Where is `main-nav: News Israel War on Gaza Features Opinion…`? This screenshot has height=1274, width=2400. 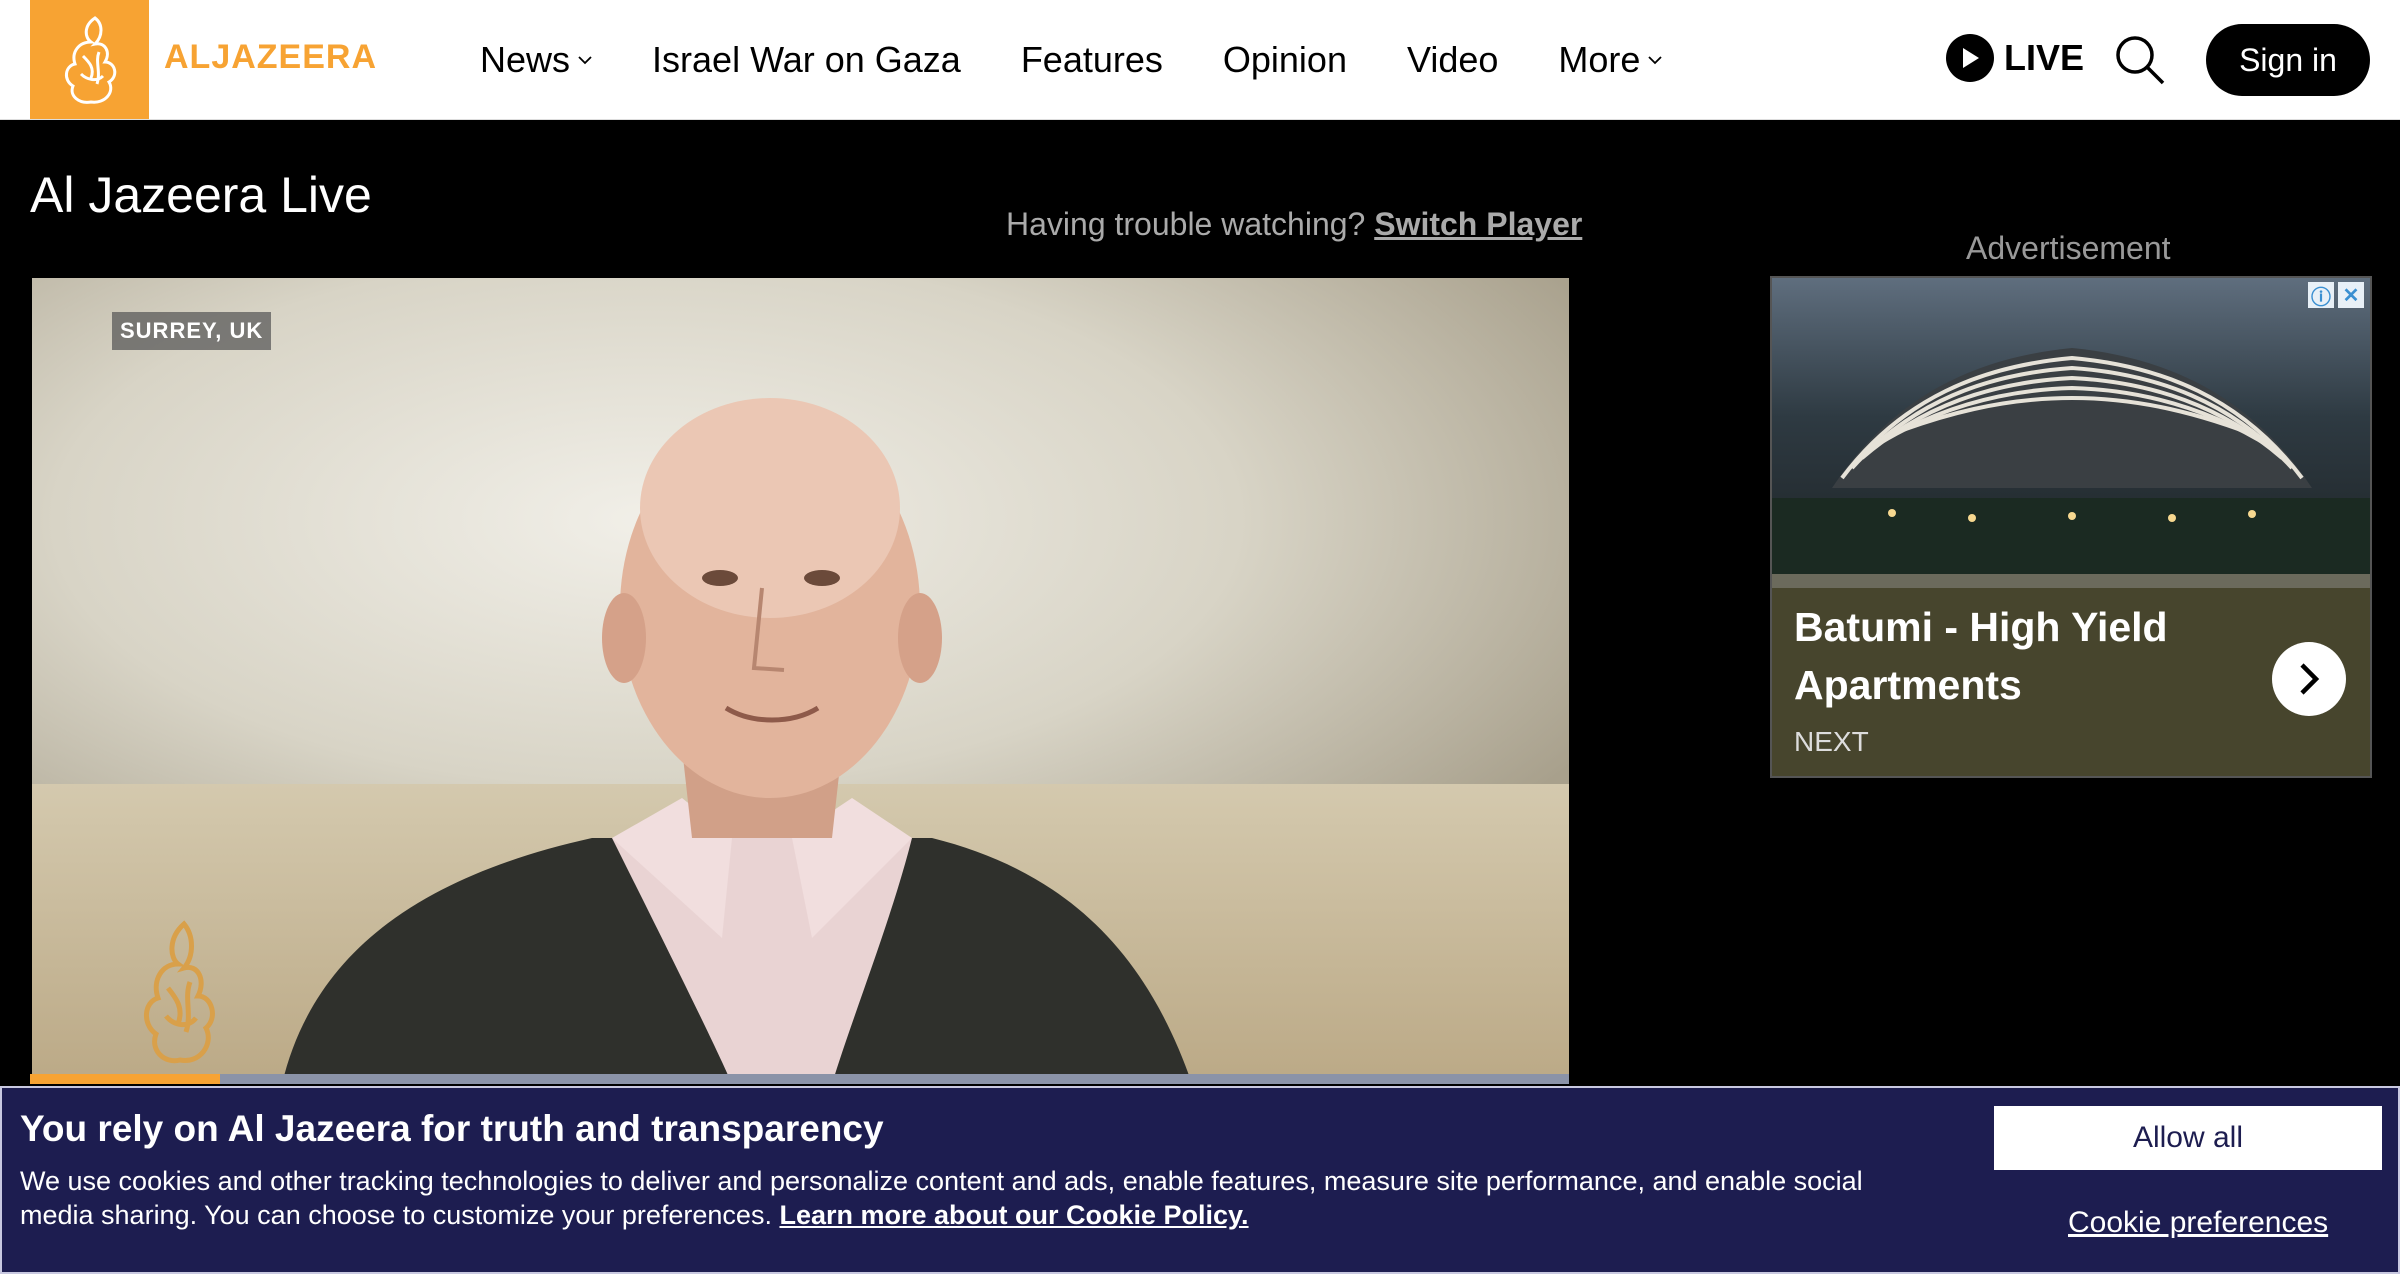
main-nav: News Israel War on Gaza Features Opinion… is located at coordinates (1101, 59).